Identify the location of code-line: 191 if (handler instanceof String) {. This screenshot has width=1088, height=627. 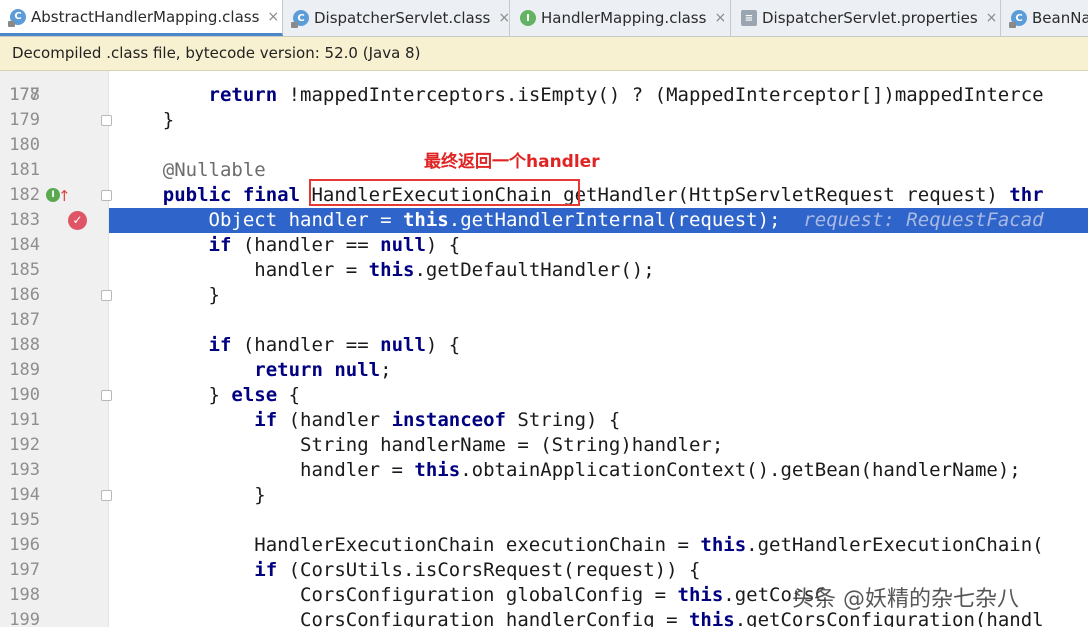
(544, 420).